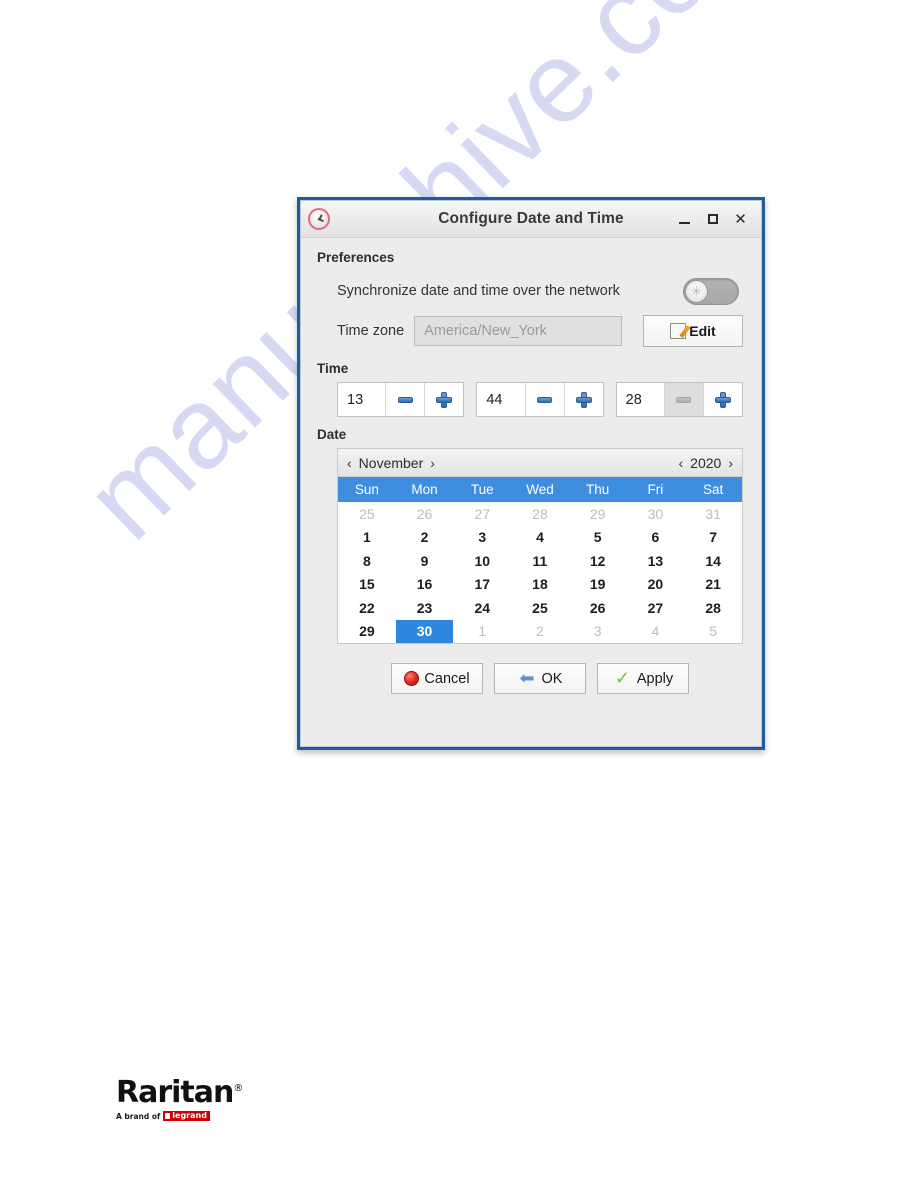  Describe the element at coordinates (598, 561) in the screenshot. I see `calendar-day: 12` at that location.